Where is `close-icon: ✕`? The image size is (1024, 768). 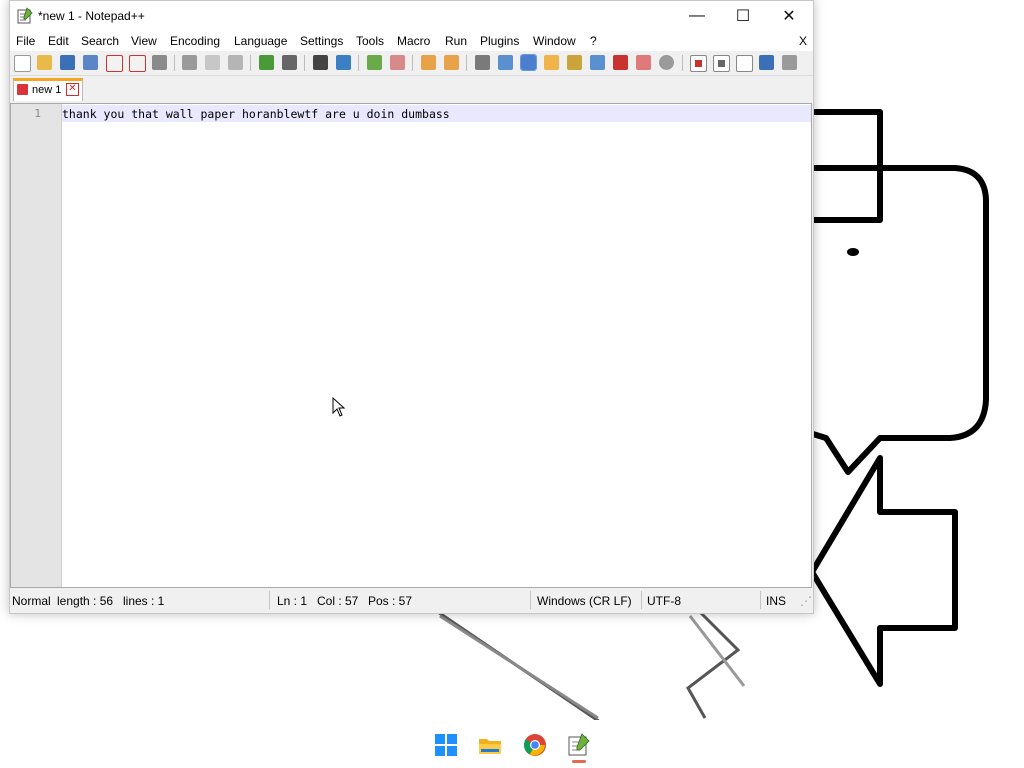 close-icon: ✕ is located at coordinates (789, 16).